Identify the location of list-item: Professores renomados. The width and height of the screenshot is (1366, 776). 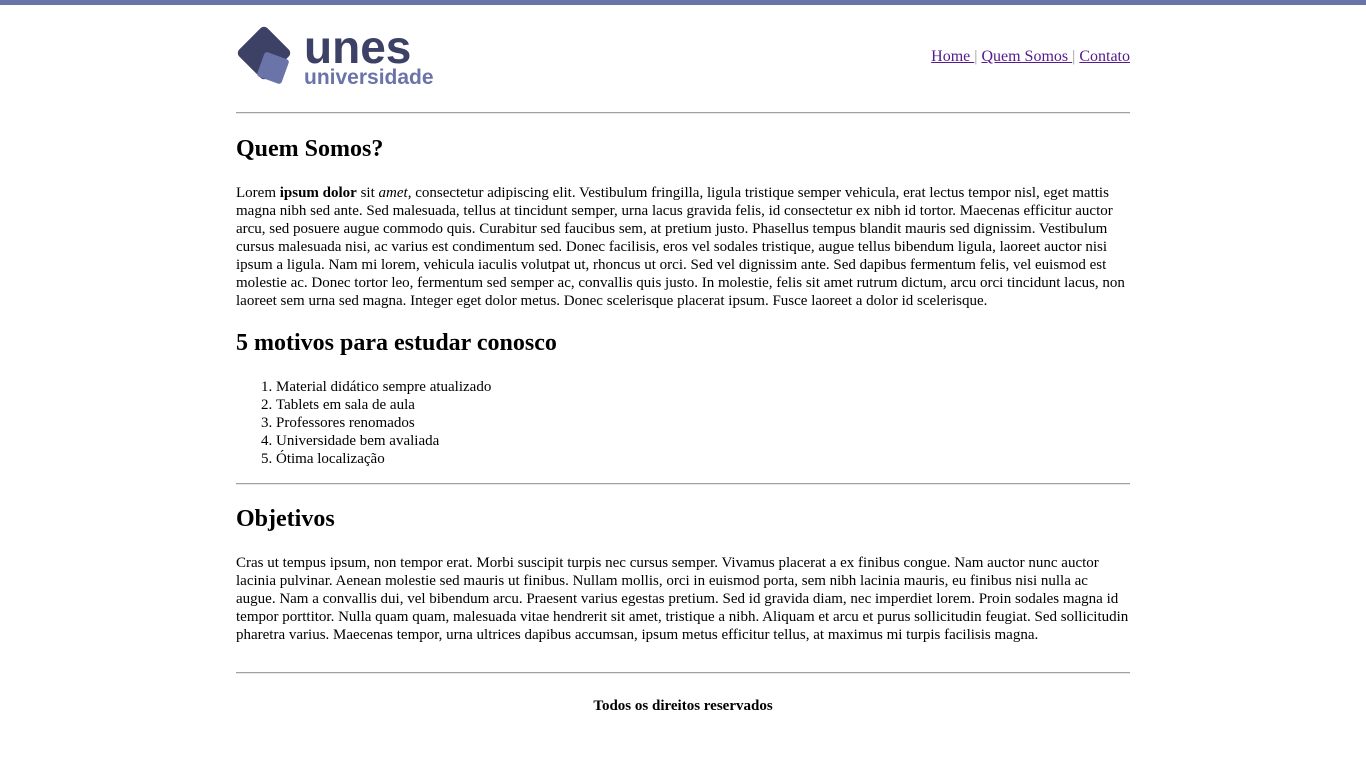
(703, 423).